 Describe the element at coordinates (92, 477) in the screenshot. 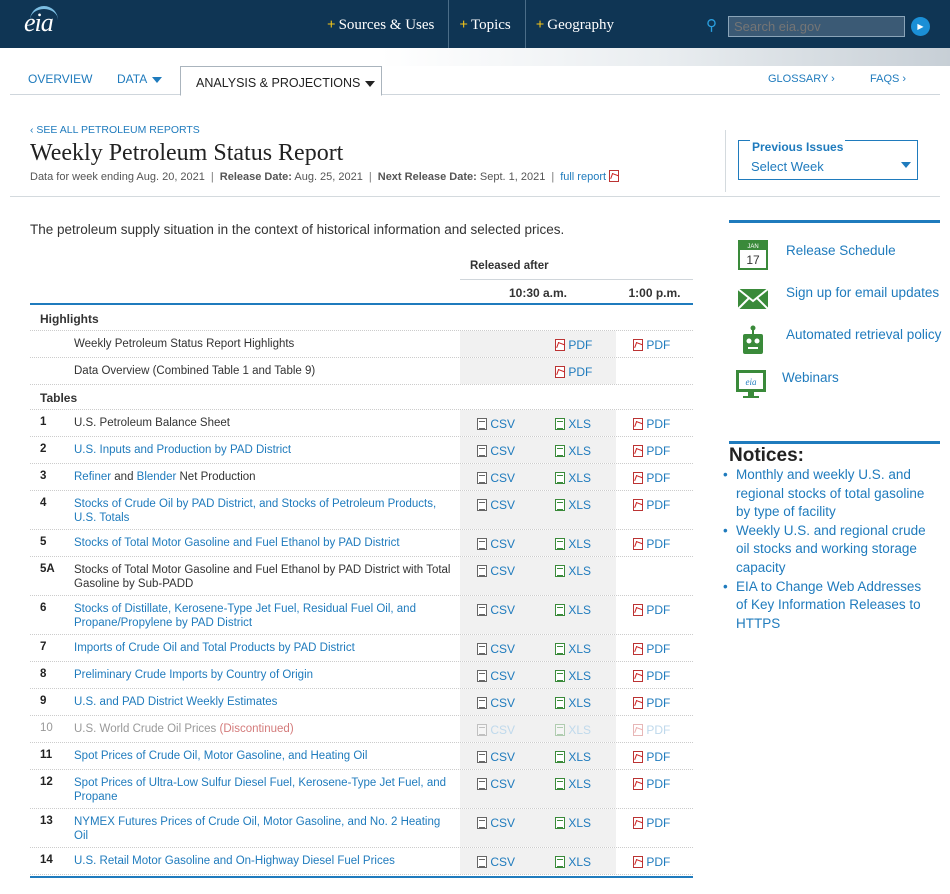

I see `refiner-link: Refiner` at that location.